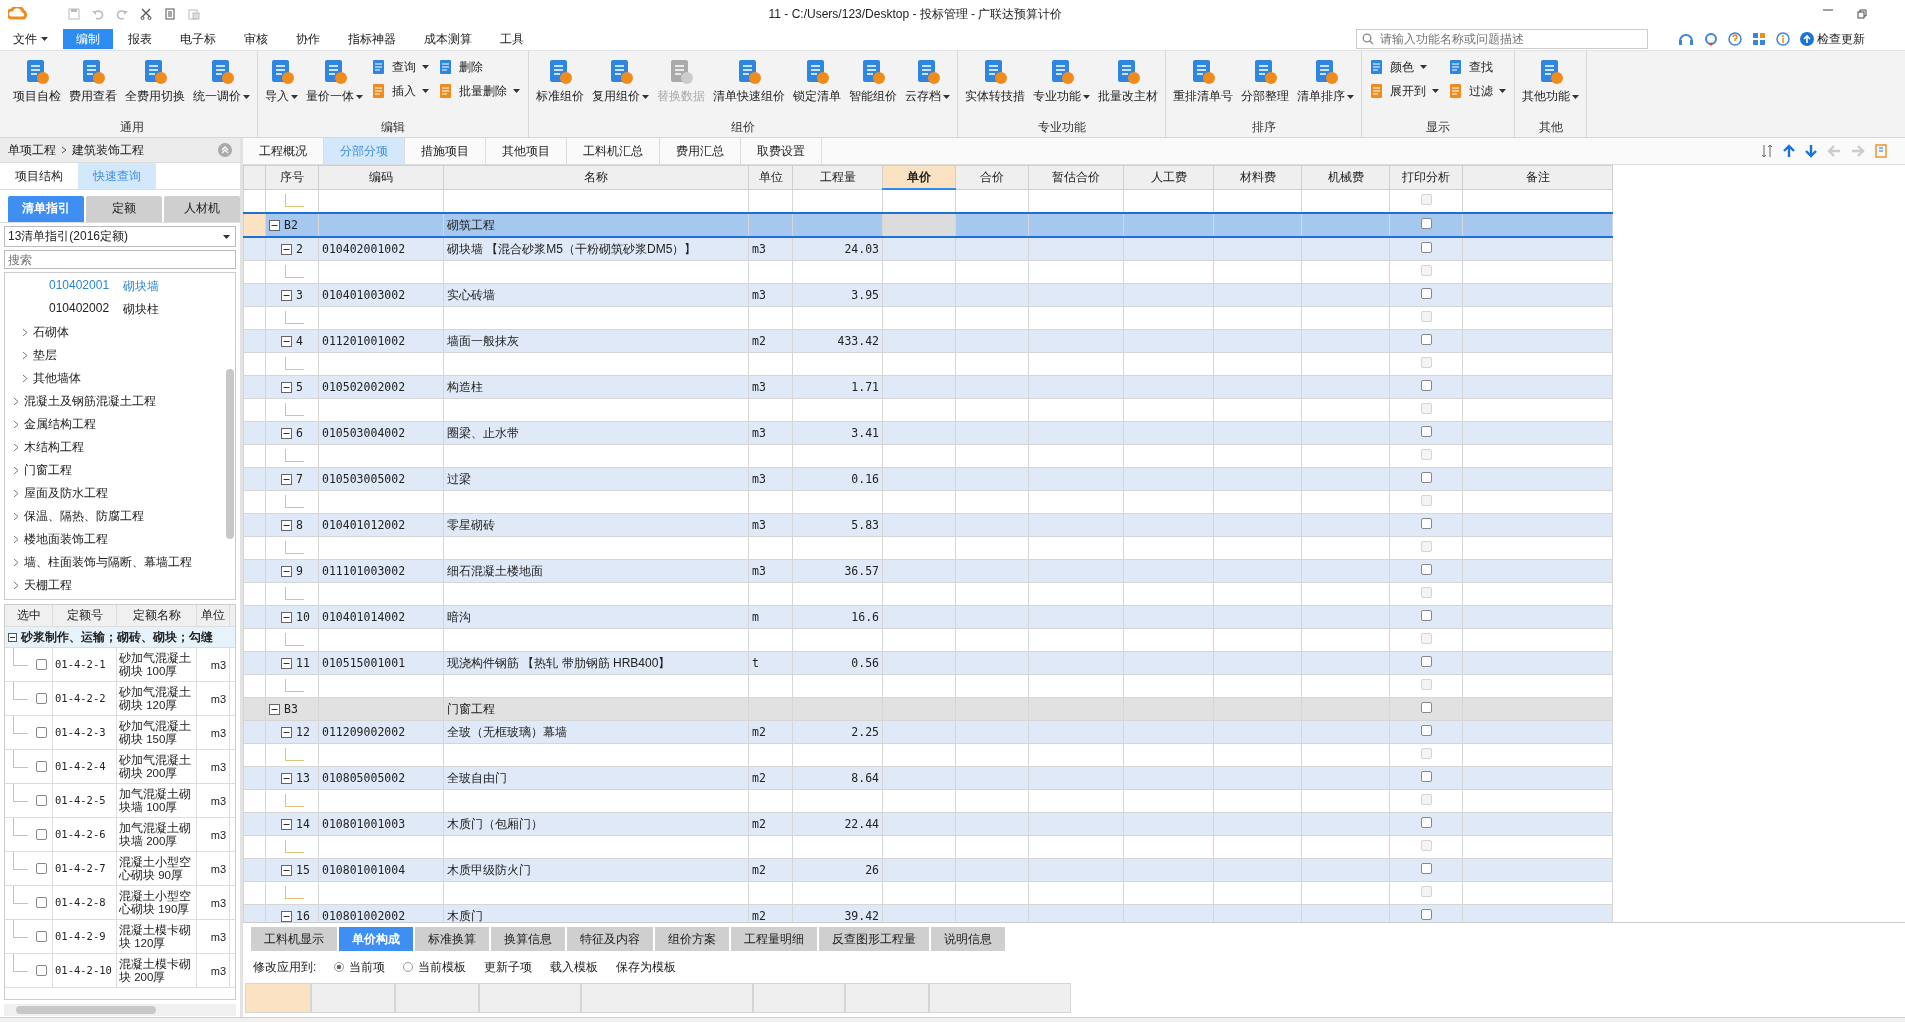  I want to click on column-header: 序号, so click(292, 177).